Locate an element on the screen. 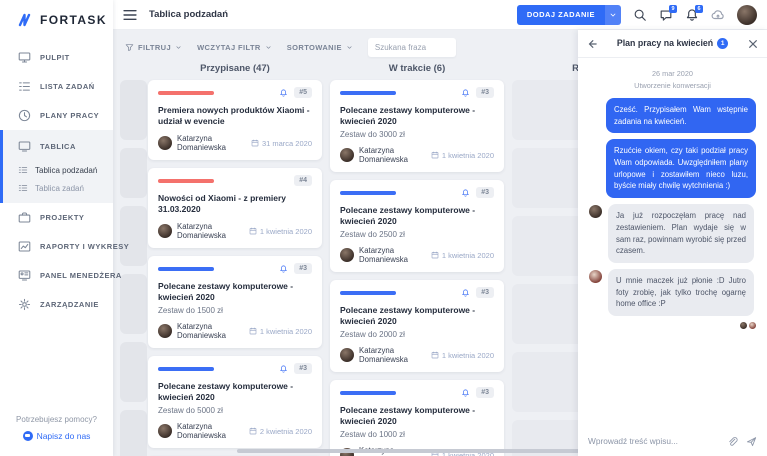 This screenshot has width=767, height=456. message-input-bar is located at coordinates (672, 441).